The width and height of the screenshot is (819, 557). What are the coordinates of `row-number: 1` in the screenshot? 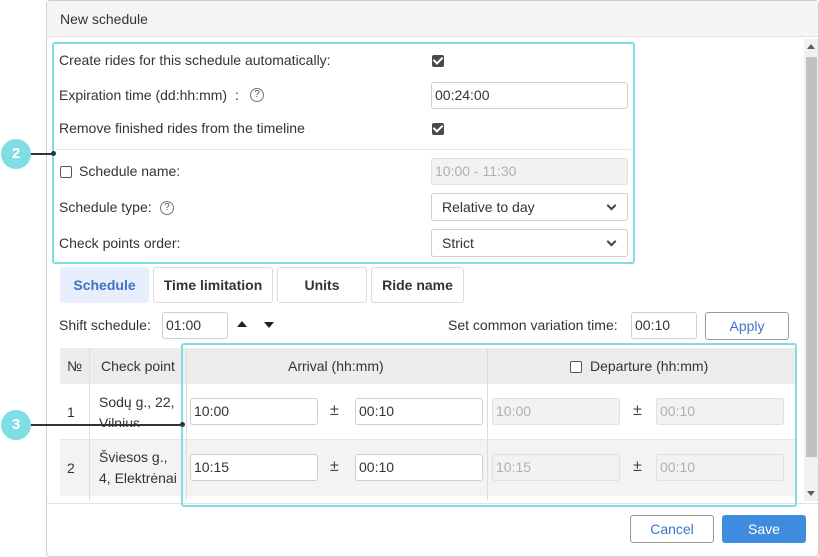 It's located at (71, 412).